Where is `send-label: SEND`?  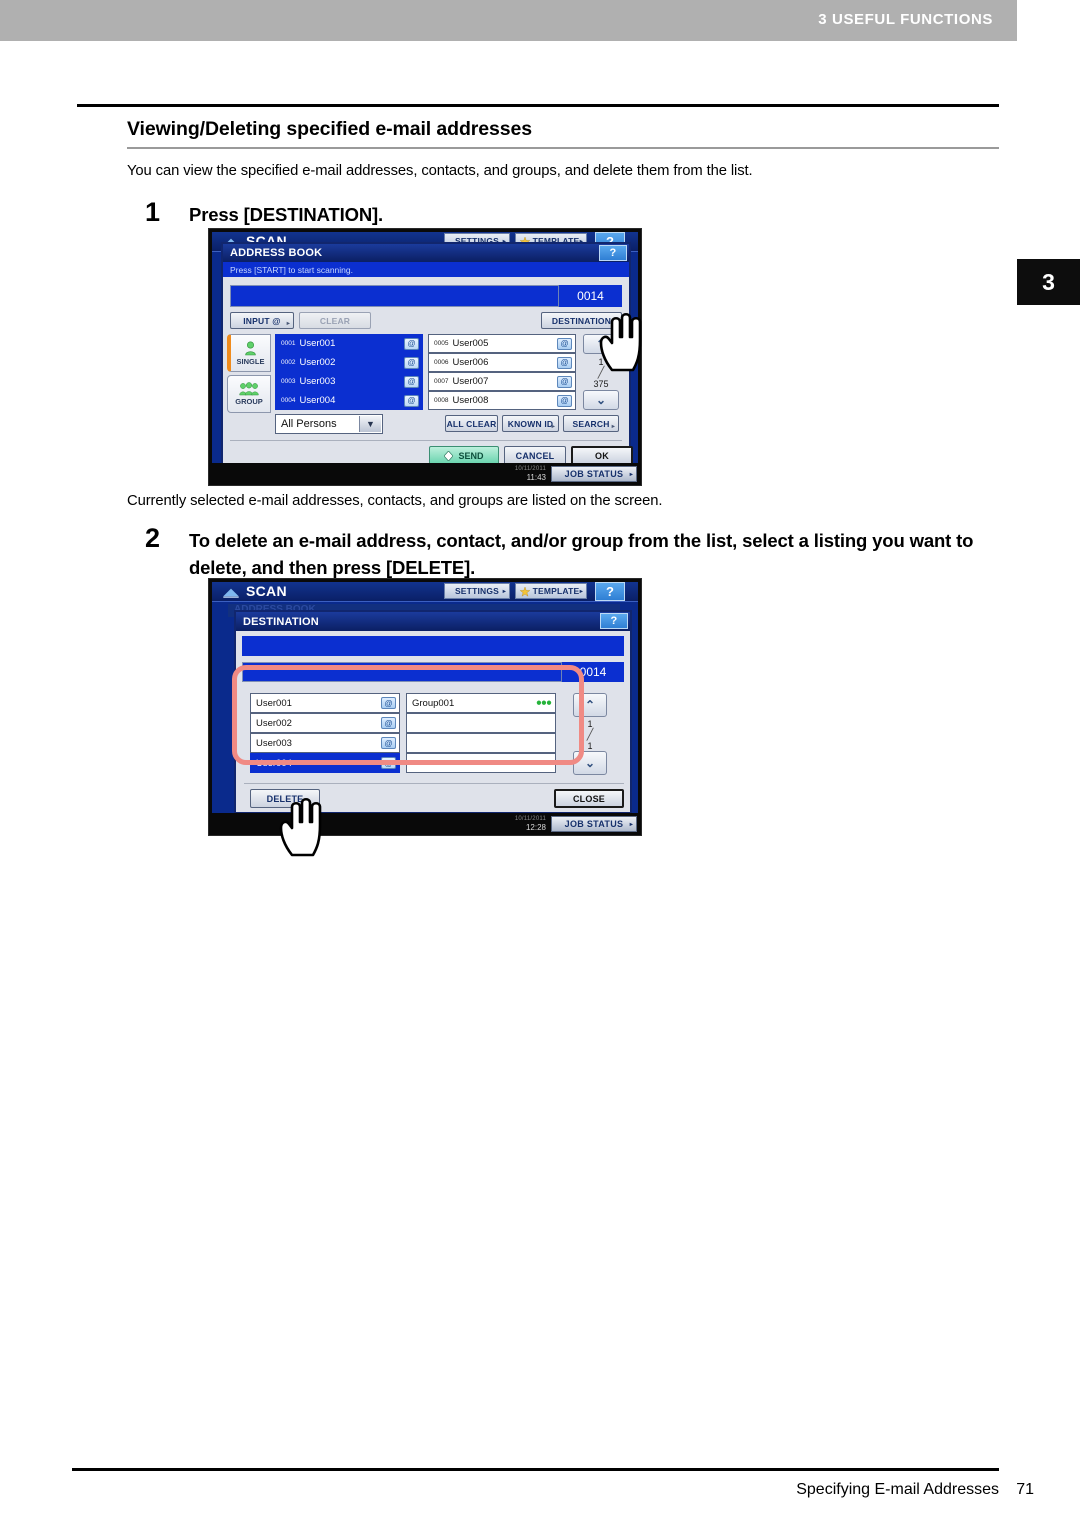 send-label: SEND is located at coordinates (471, 455).